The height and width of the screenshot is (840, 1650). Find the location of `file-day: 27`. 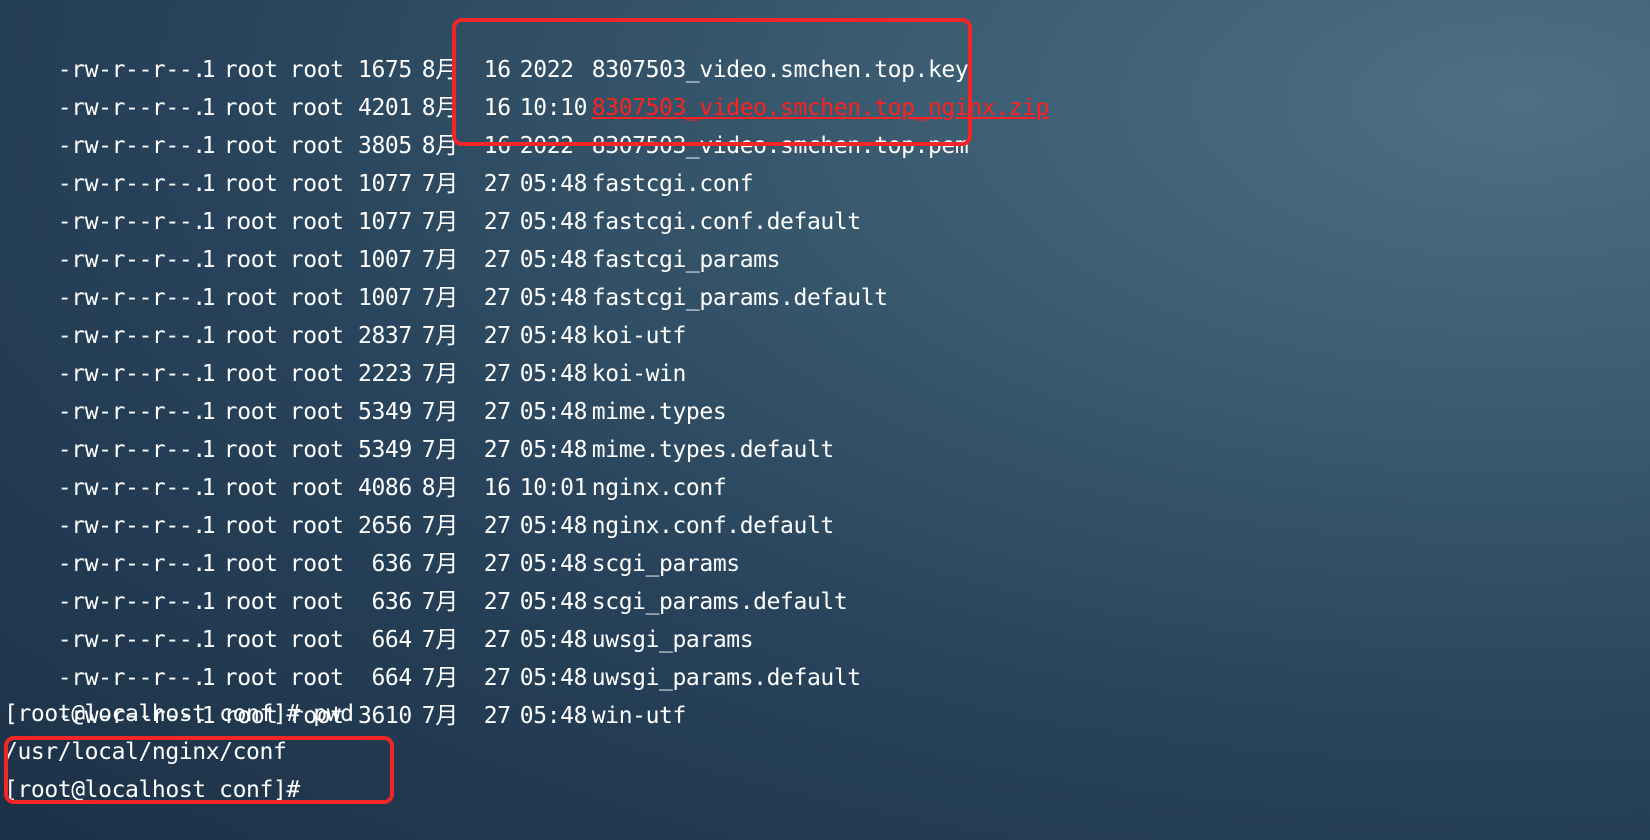

file-day: 27 is located at coordinates (497, 716).